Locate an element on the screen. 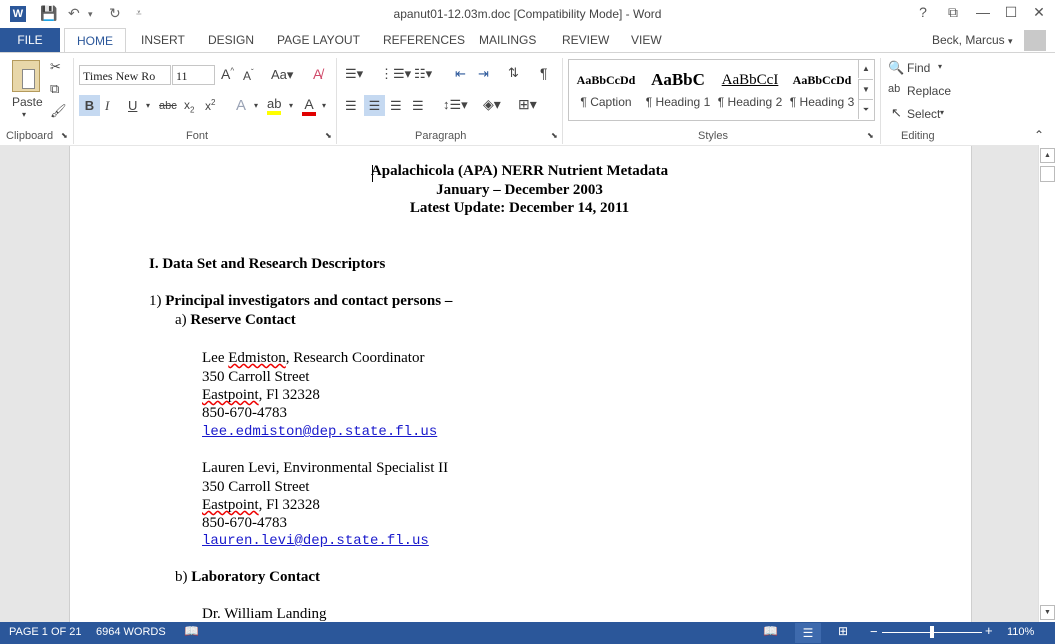  gallery-scroll-up-icon: ▲ is located at coordinates (865, 69).